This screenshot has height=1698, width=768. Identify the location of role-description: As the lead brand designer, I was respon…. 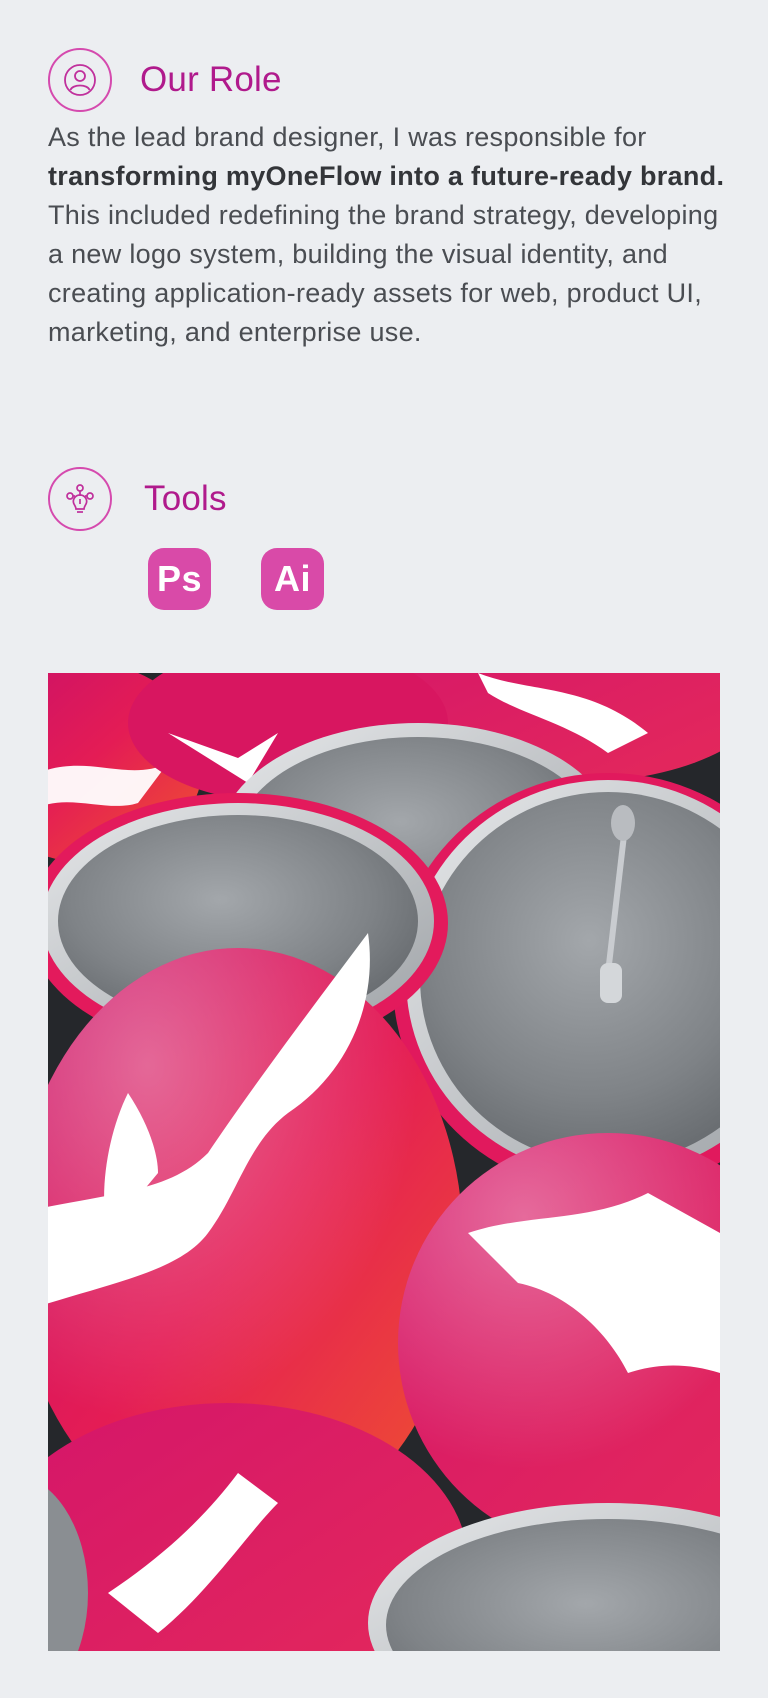
(388, 235).